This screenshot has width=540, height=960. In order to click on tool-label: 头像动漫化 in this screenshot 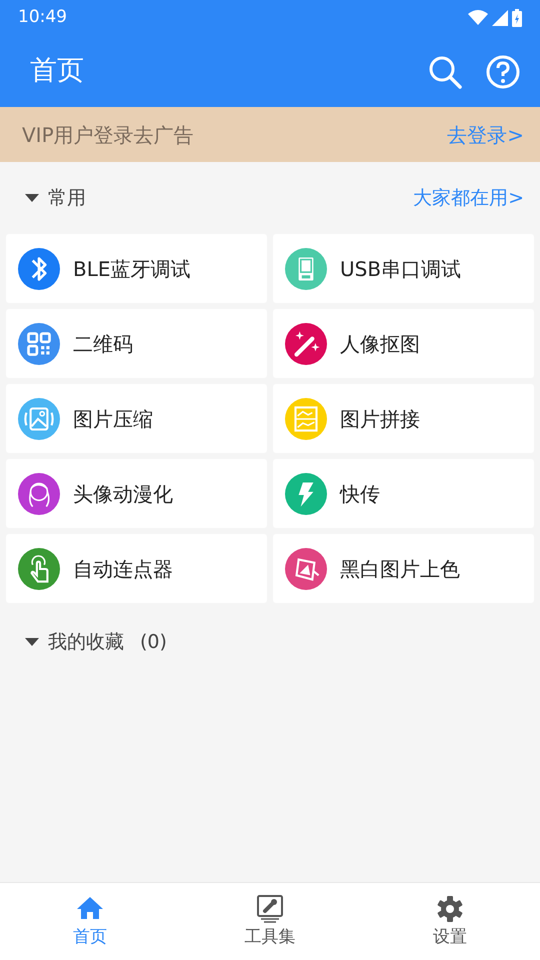, I will do `click(123, 494)`.